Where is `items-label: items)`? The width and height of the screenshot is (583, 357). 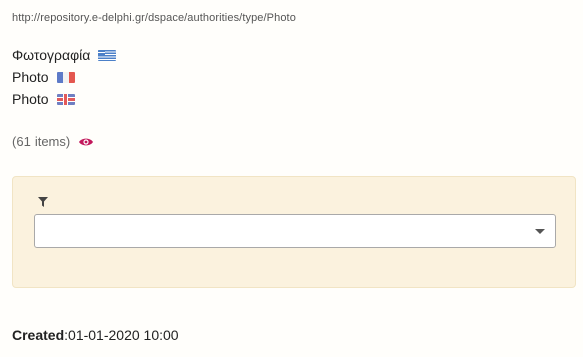
items-label: items) is located at coordinates (52, 141).